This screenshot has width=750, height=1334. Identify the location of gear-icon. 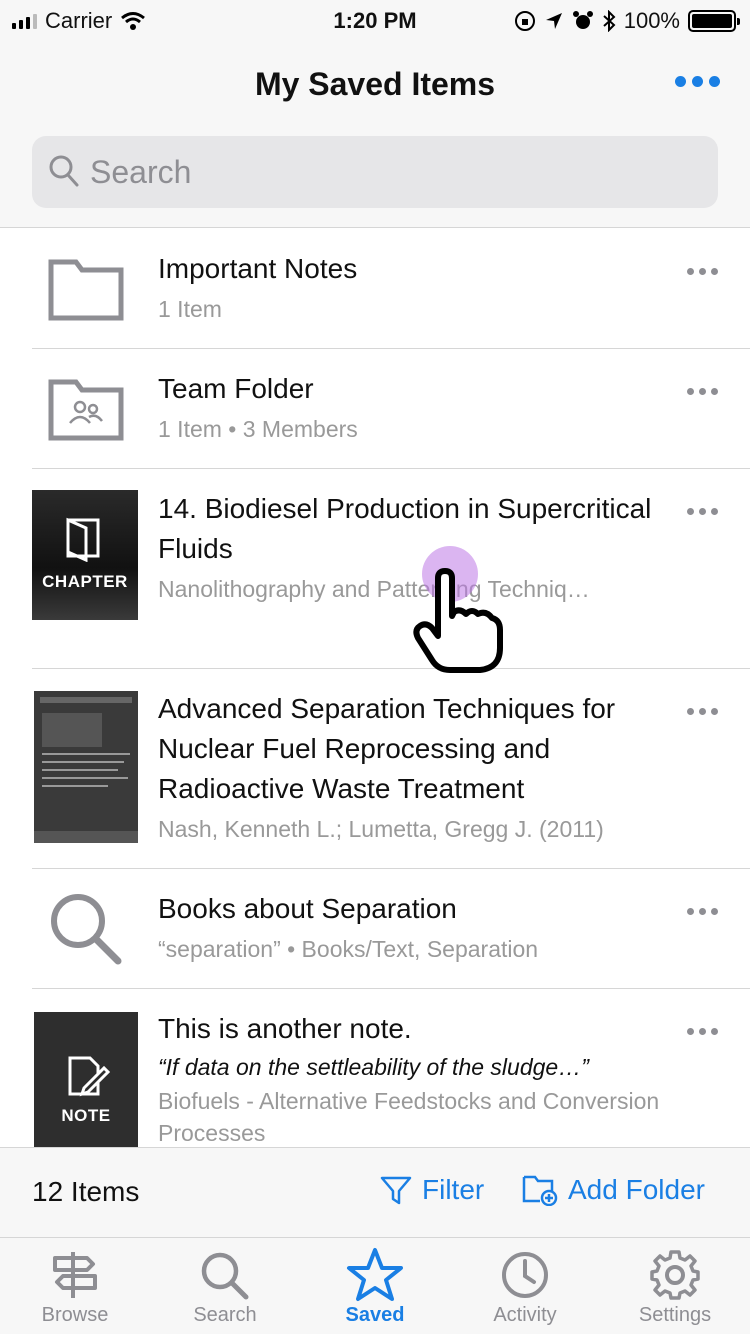
(675, 1275).